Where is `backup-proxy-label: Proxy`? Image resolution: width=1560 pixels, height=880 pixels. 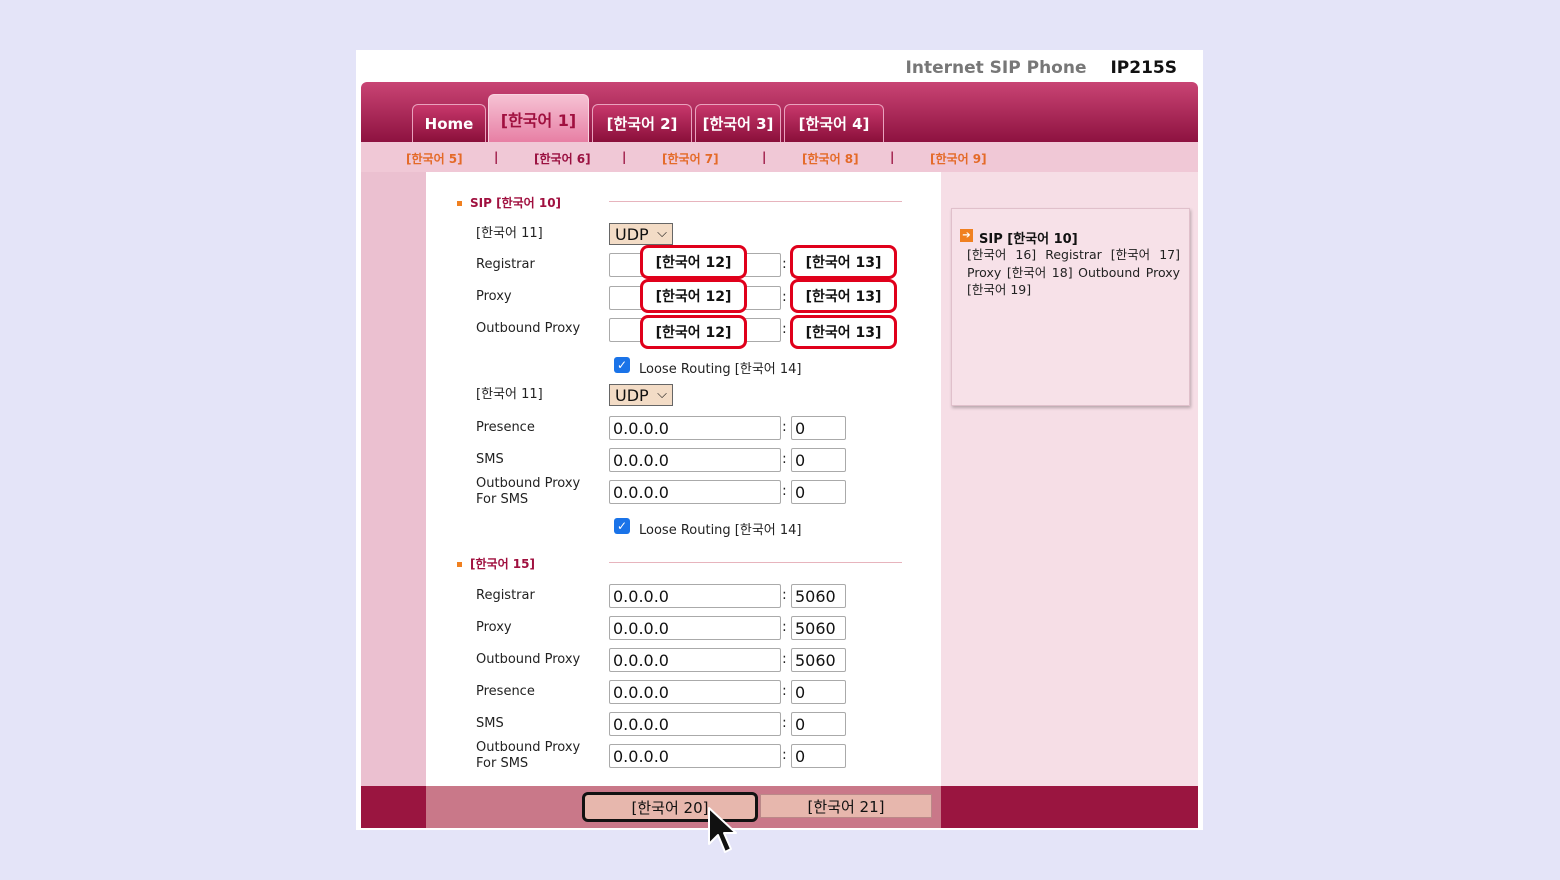
backup-proxy-label: Proxy is located at coordinates (494, 627).